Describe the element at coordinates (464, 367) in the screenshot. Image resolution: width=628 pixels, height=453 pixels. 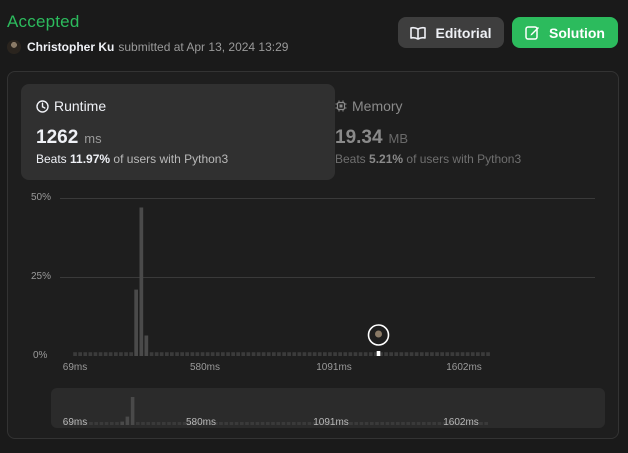
I see `x-tick-label: 1602ms` at that location.